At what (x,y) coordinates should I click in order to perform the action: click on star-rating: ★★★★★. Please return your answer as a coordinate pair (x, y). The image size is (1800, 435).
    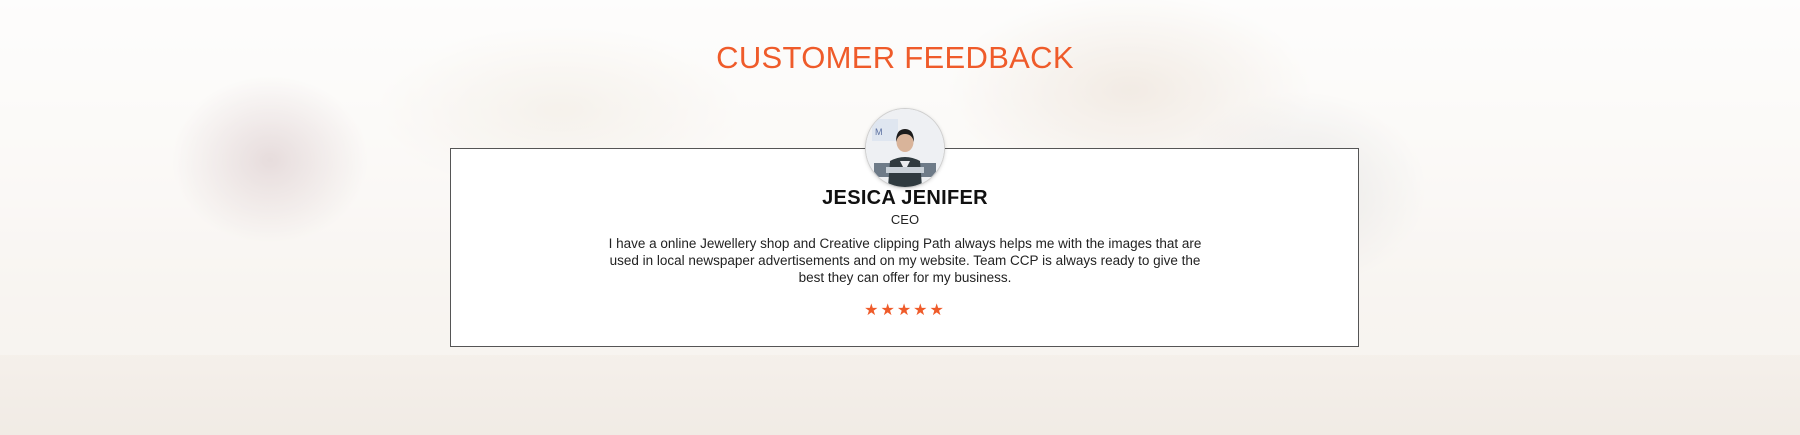
    Looking at the image, I should click on (900, 310).